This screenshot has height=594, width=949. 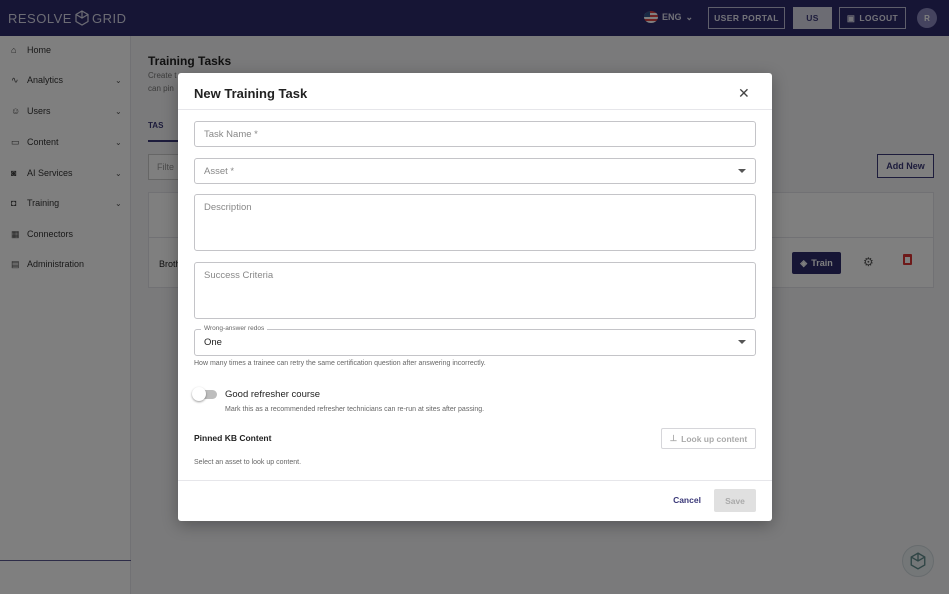 I want to click on task-name-field: Task Name *, so click(x=475, y=134).